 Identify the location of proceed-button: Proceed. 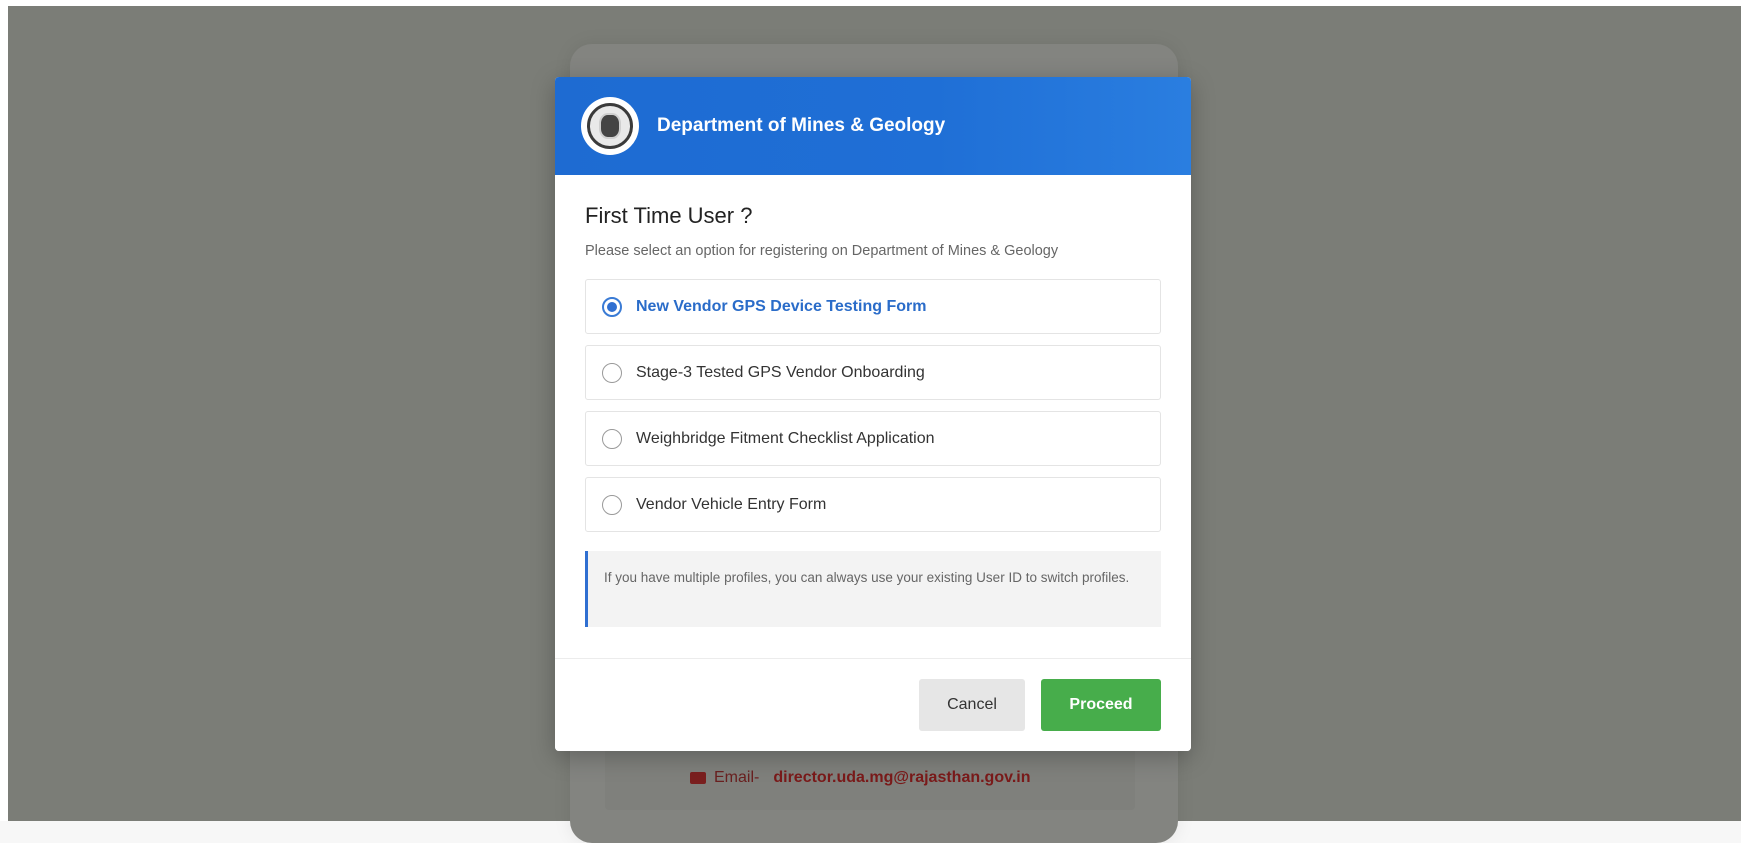
(1101, 705).